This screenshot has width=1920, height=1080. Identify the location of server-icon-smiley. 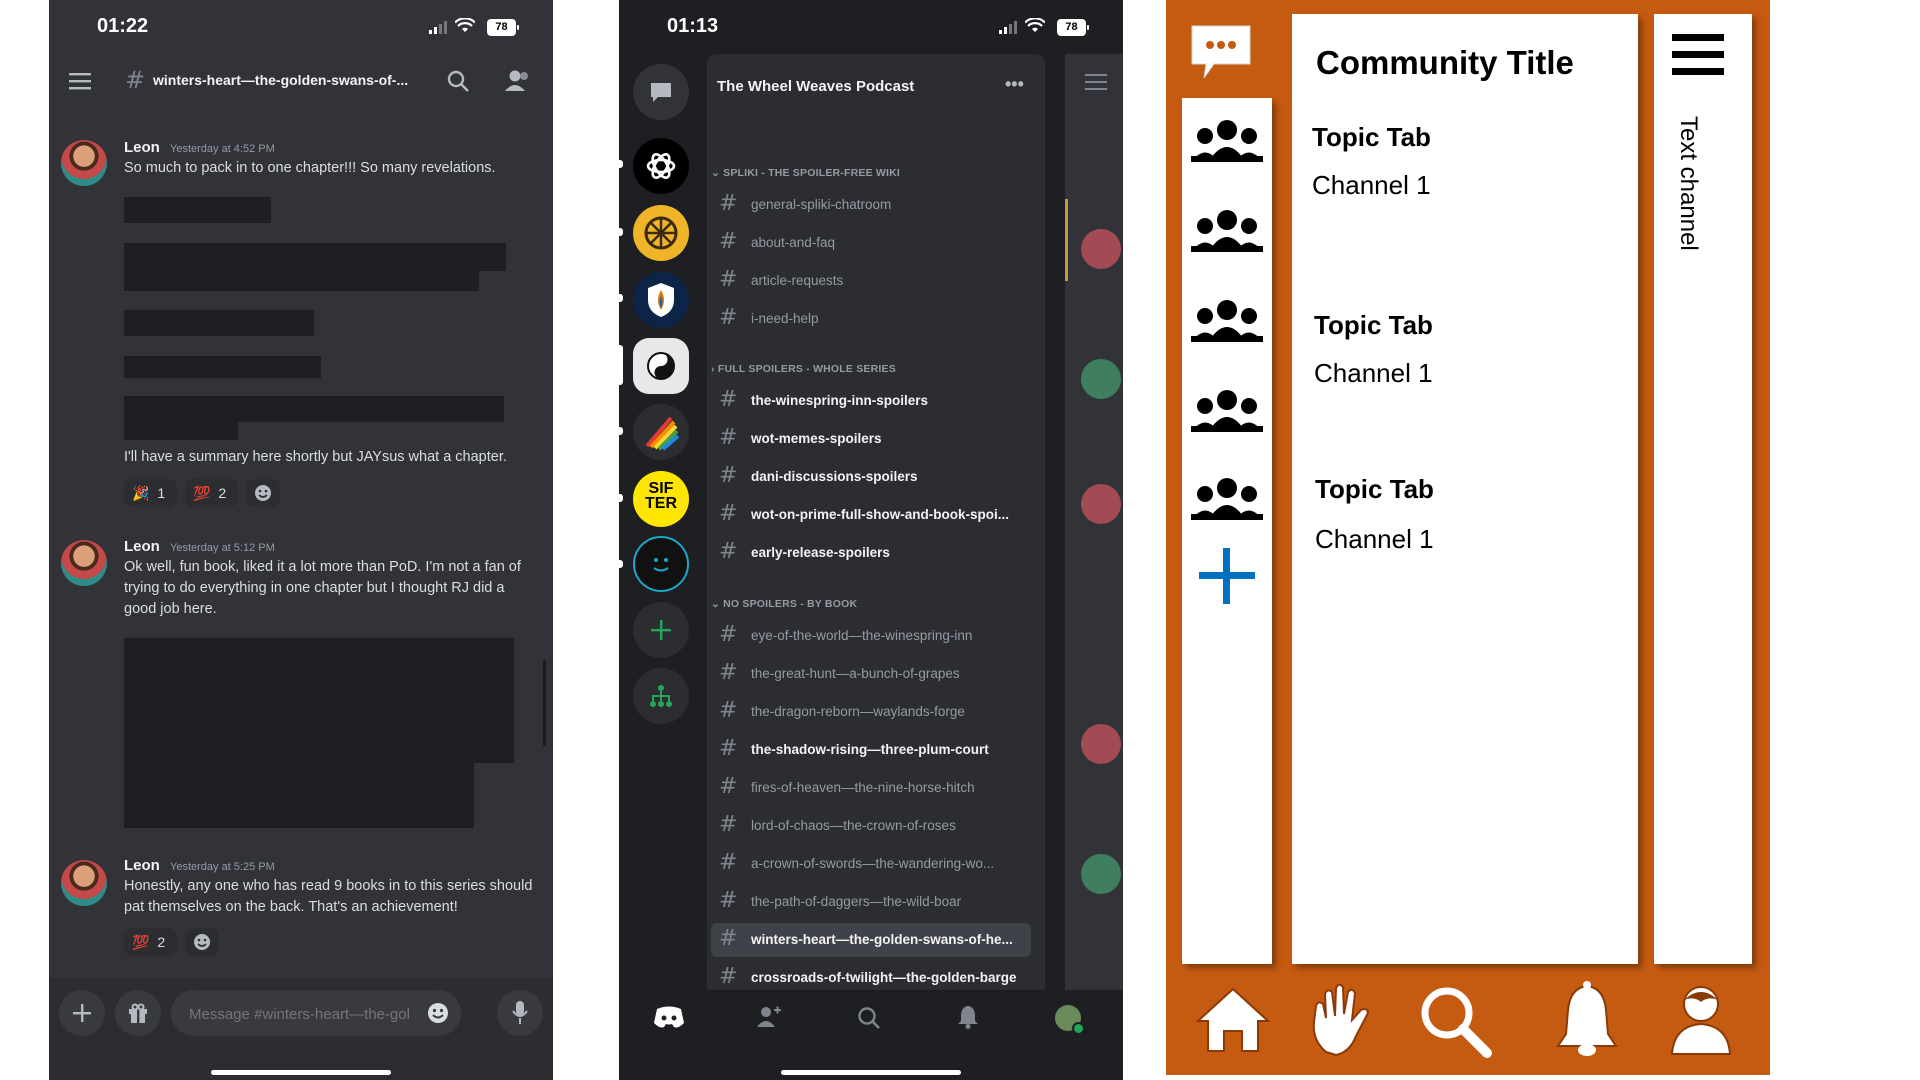
(661, 564).